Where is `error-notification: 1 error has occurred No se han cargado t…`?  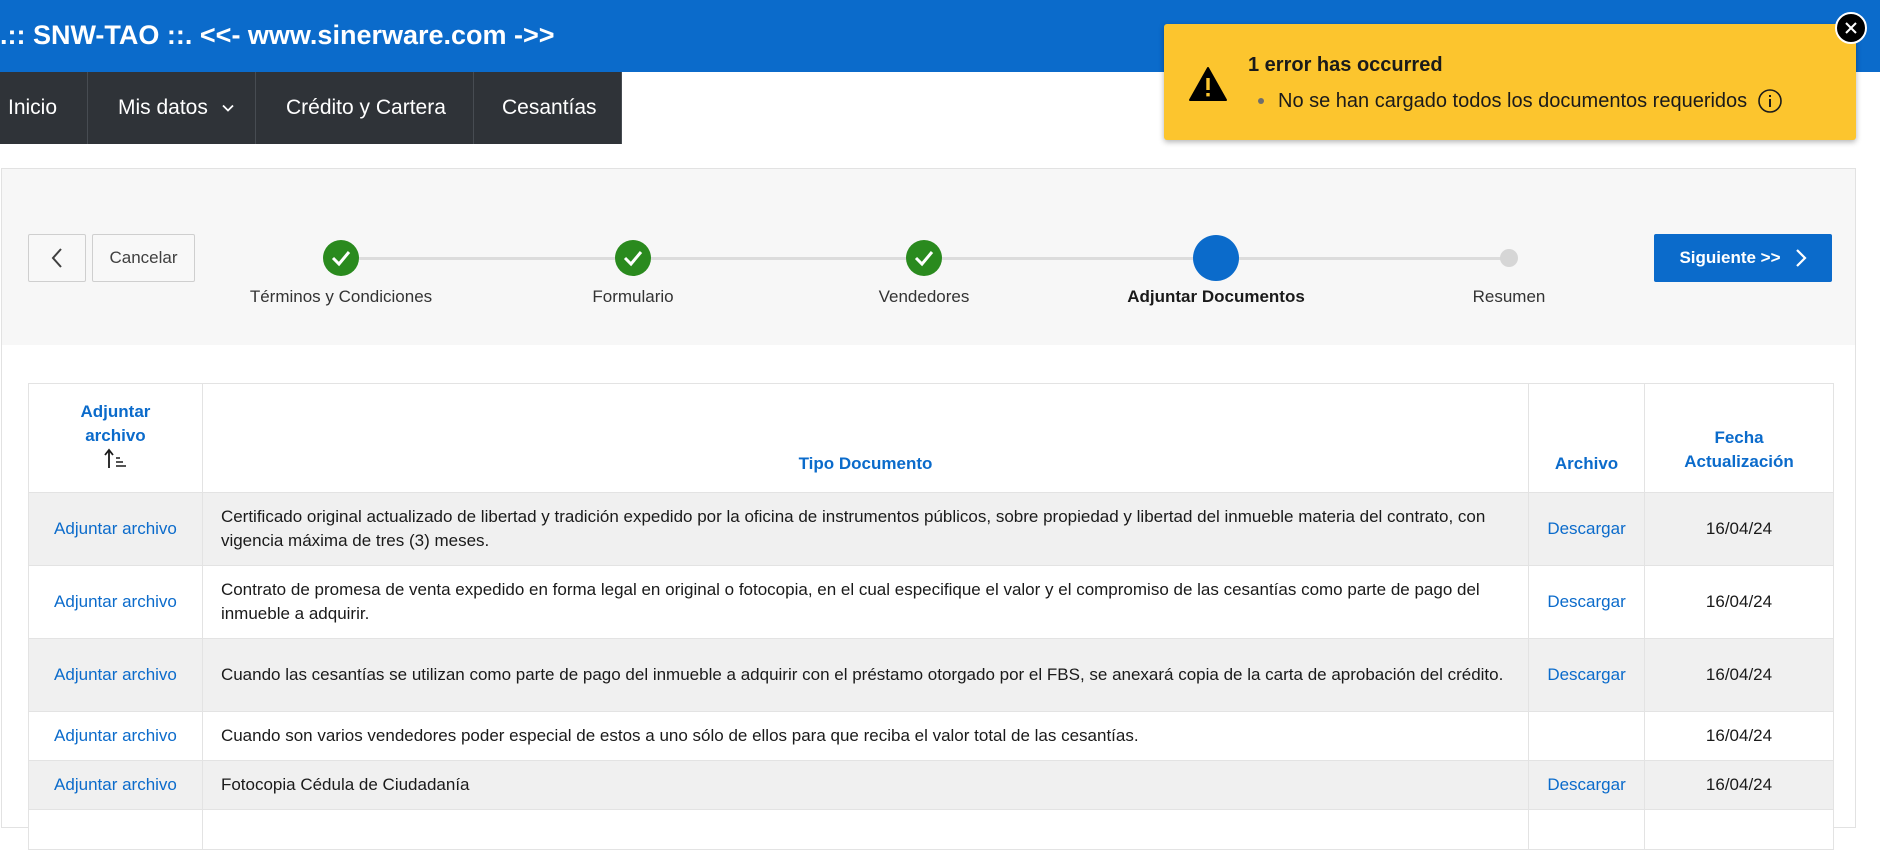 error-notification: 1 error has occurred No se han cargado t… is located at coordinates (1510, 82).